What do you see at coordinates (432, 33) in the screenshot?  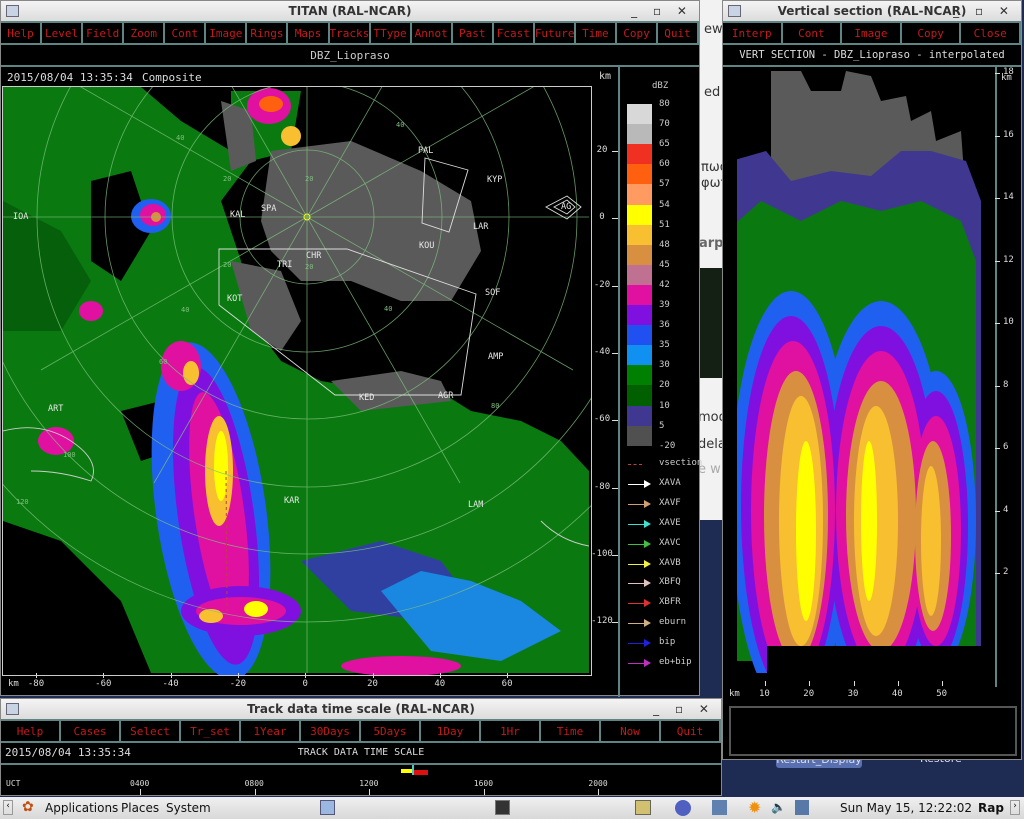 I see `menu-button-annot: Annot` at bounding box center [432, 33].